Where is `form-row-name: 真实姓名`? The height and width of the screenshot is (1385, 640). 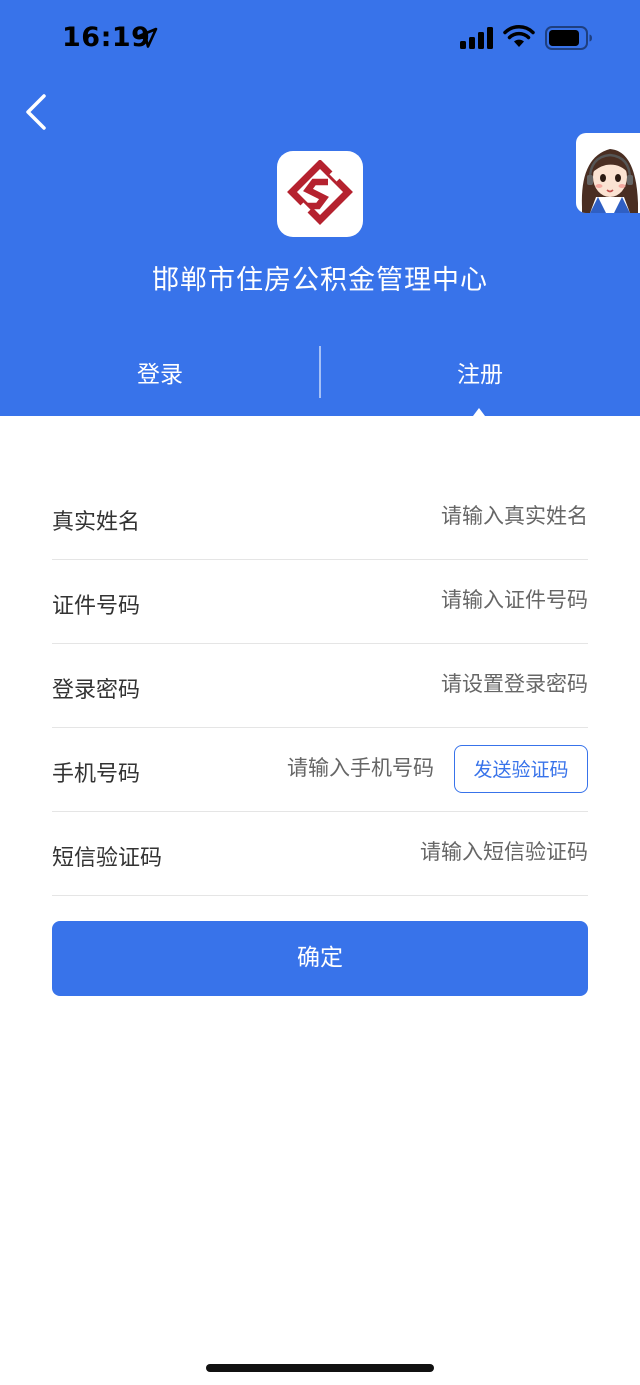
form-row-name: 真实姓名 is located at coordinates (320, 518).